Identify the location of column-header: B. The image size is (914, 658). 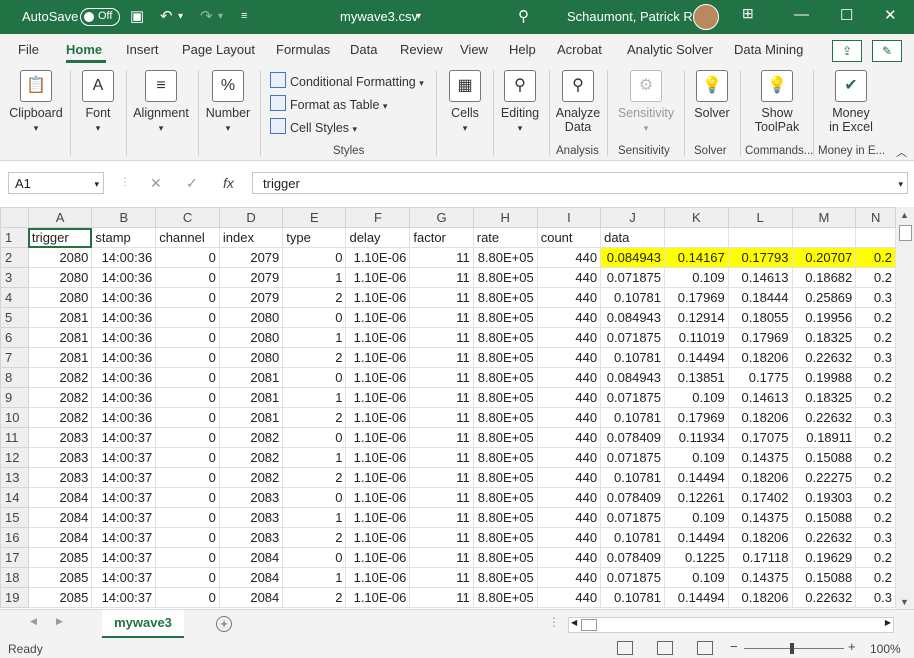
(124, 217).